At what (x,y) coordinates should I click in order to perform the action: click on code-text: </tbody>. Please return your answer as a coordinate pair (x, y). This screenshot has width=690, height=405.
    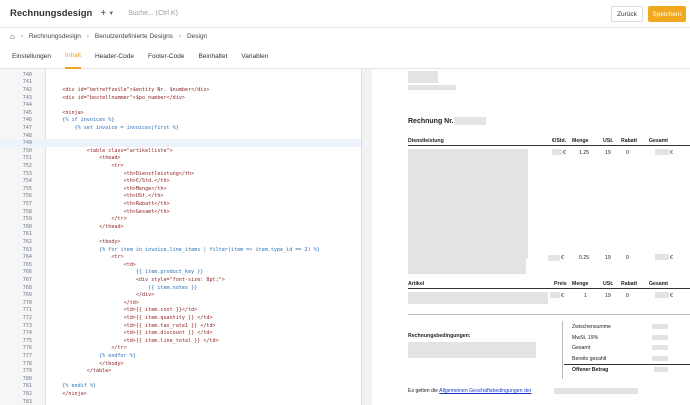
    Looking at the image, I should click on (87, 363).